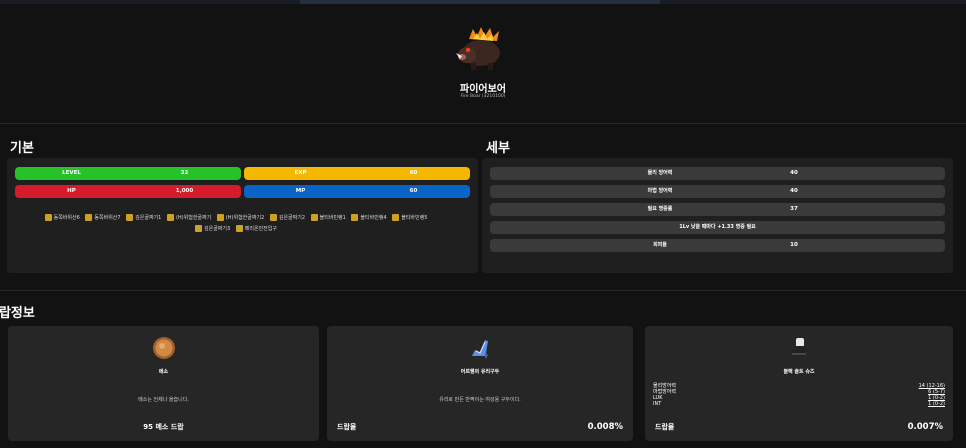 Image resolution: width=966 pixels, height=448 pixels. Describe the element at coordinates (413, 191) in the screenshot. I see `mp-value: 60` at that location.